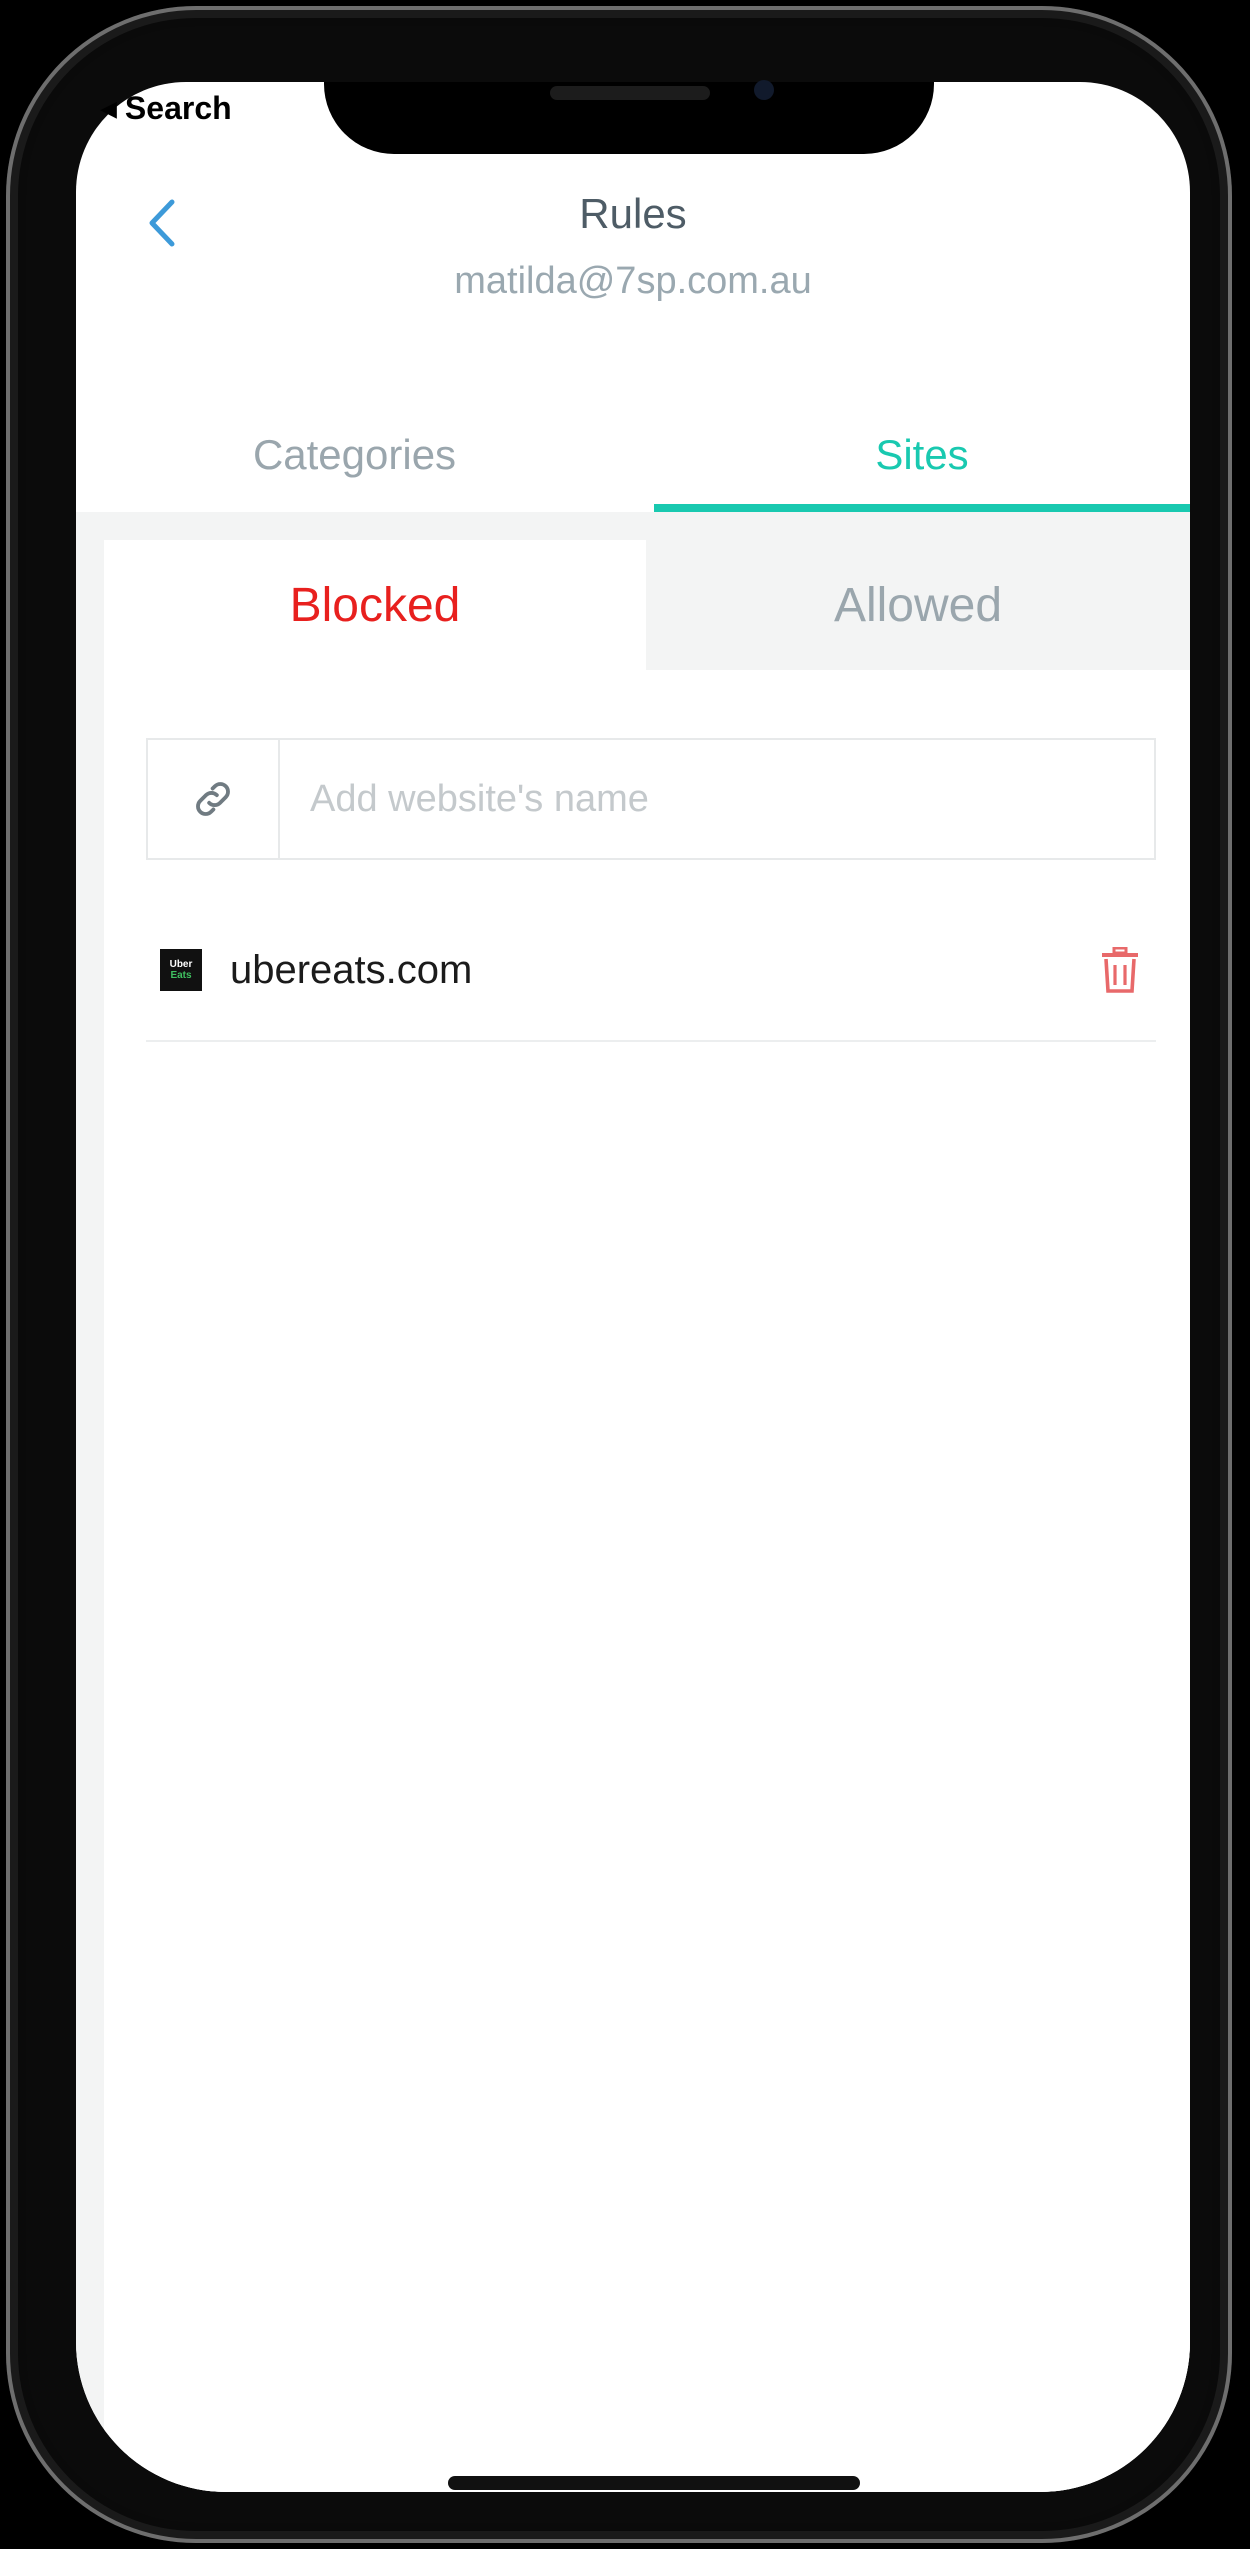  Describe the element at coordinates (354, 455) in the screenshot. I see `tab-categories: Categories` at that location.